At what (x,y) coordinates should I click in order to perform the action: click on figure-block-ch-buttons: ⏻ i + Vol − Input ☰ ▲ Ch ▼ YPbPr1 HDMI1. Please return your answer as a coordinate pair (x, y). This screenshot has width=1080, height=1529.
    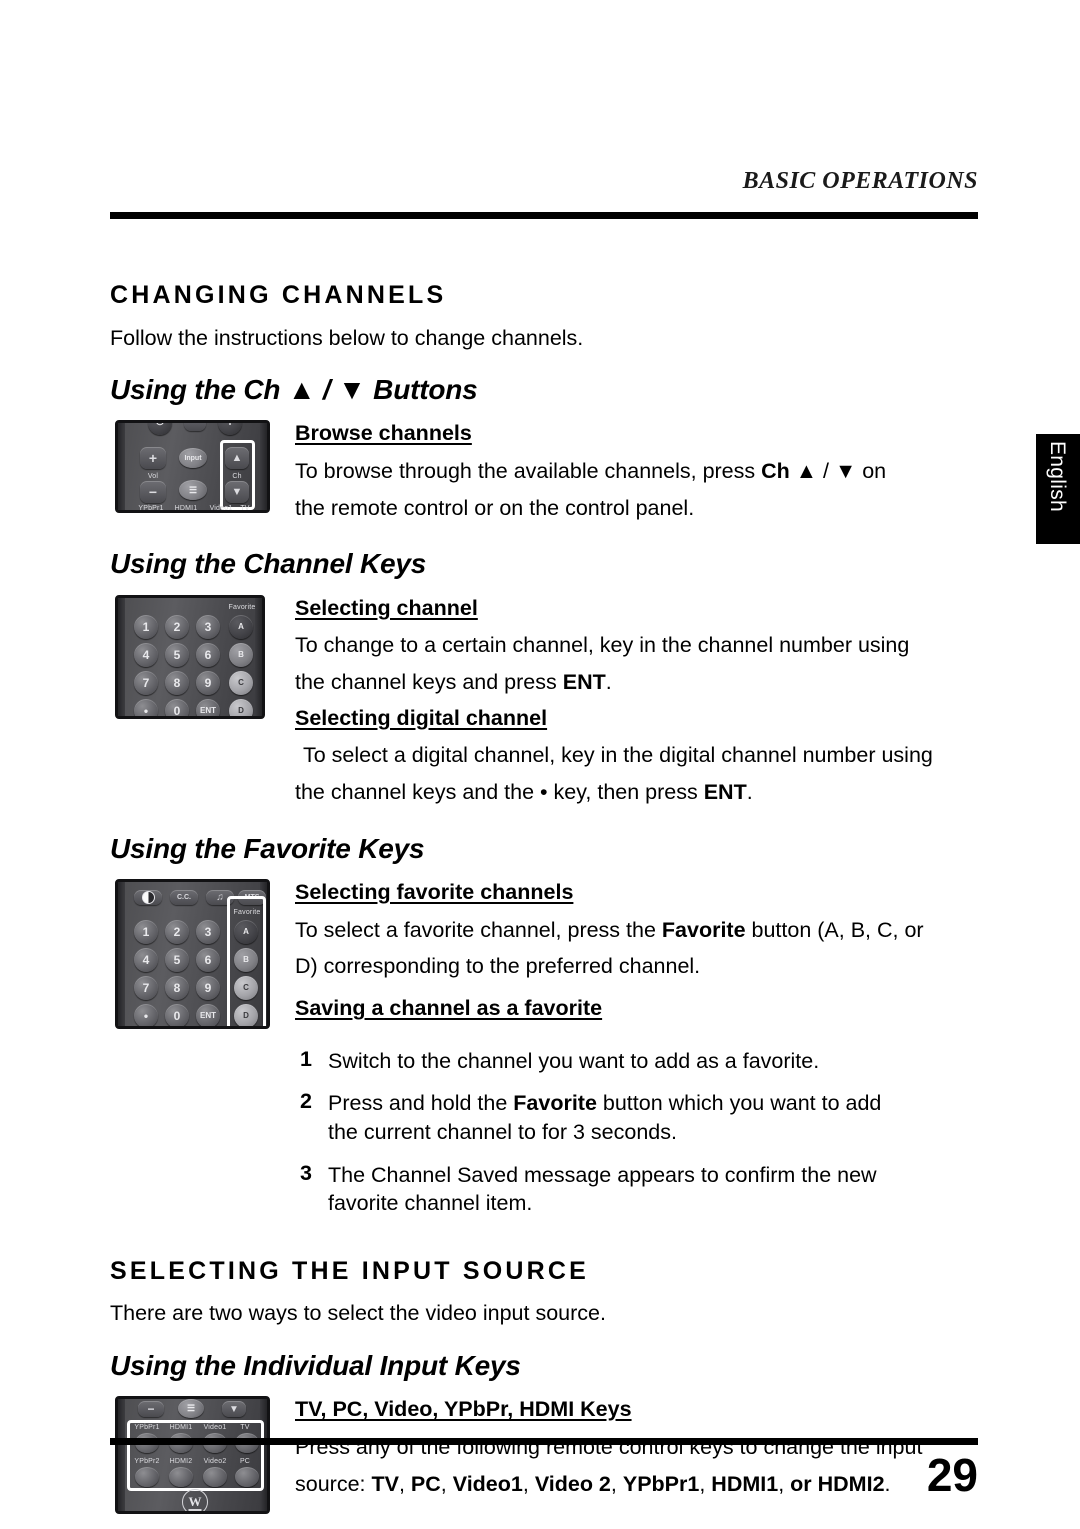
    Looking at the image, I should click on (544, 471).